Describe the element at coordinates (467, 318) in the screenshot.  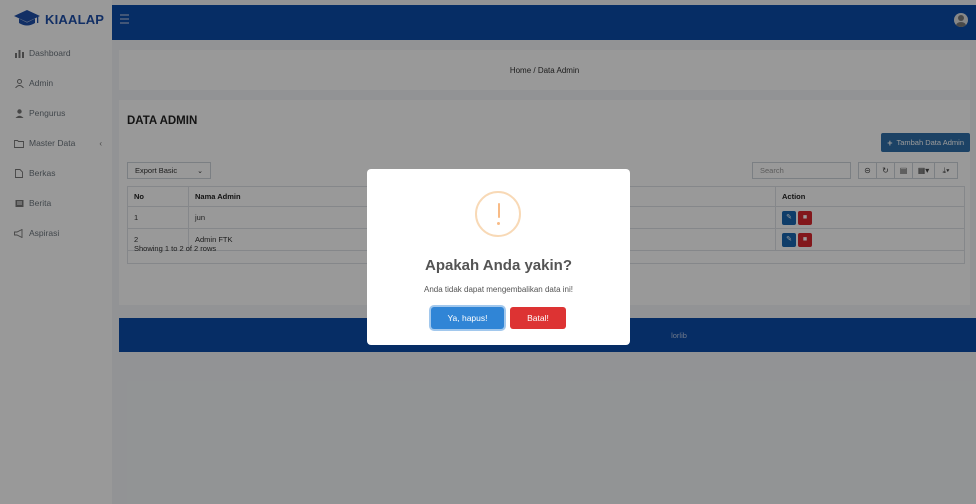
I see `confirm-delete-button: Ya, hapus!` at that location.